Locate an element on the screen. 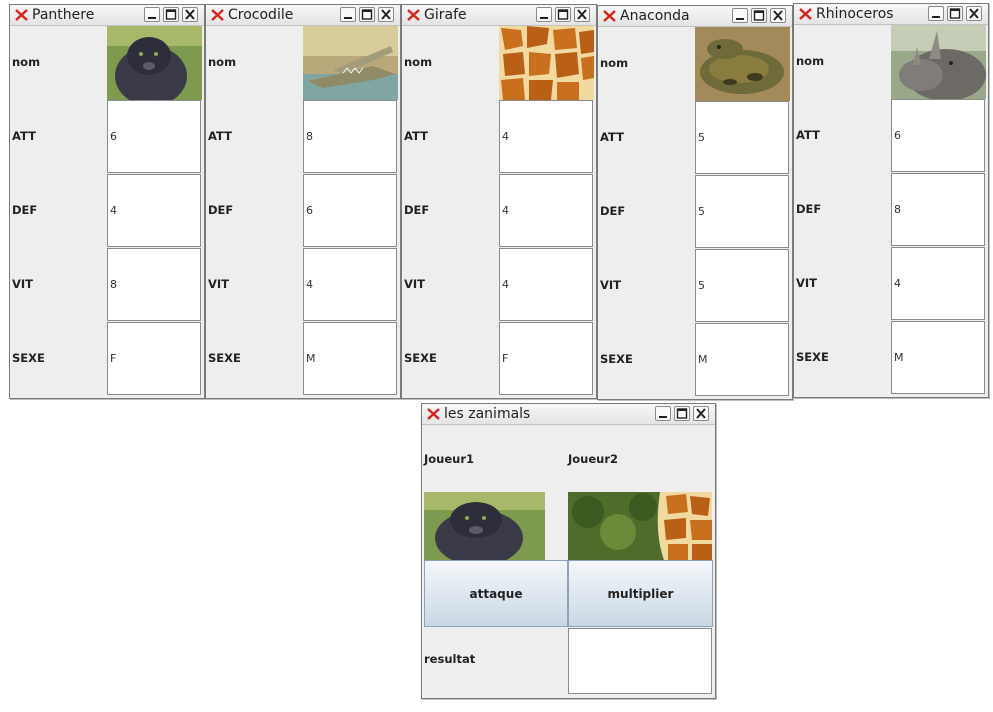  panther-photo is located at coordinates (154, 63).